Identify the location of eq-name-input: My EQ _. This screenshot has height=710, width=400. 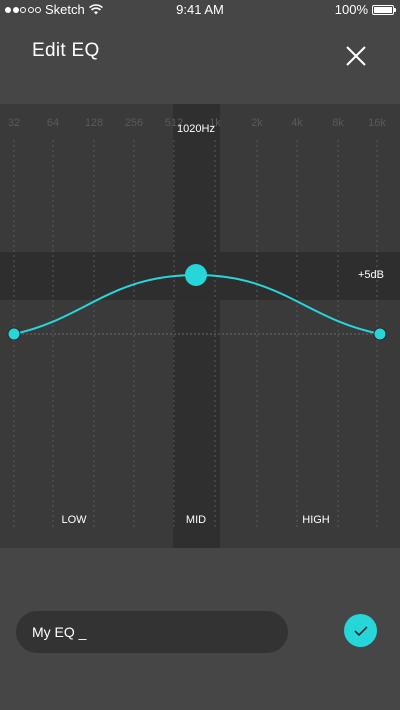
(152, 632).